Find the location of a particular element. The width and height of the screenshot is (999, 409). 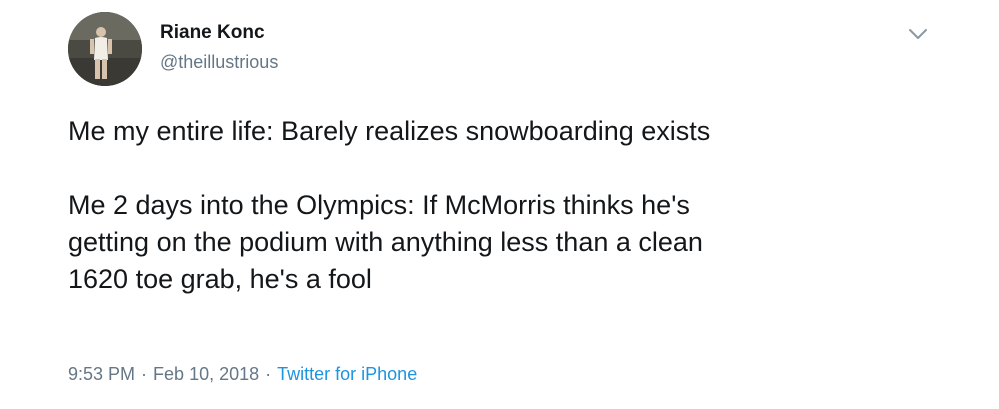

tweet-time: 9:53 PM is located at coordinates (101, 374).